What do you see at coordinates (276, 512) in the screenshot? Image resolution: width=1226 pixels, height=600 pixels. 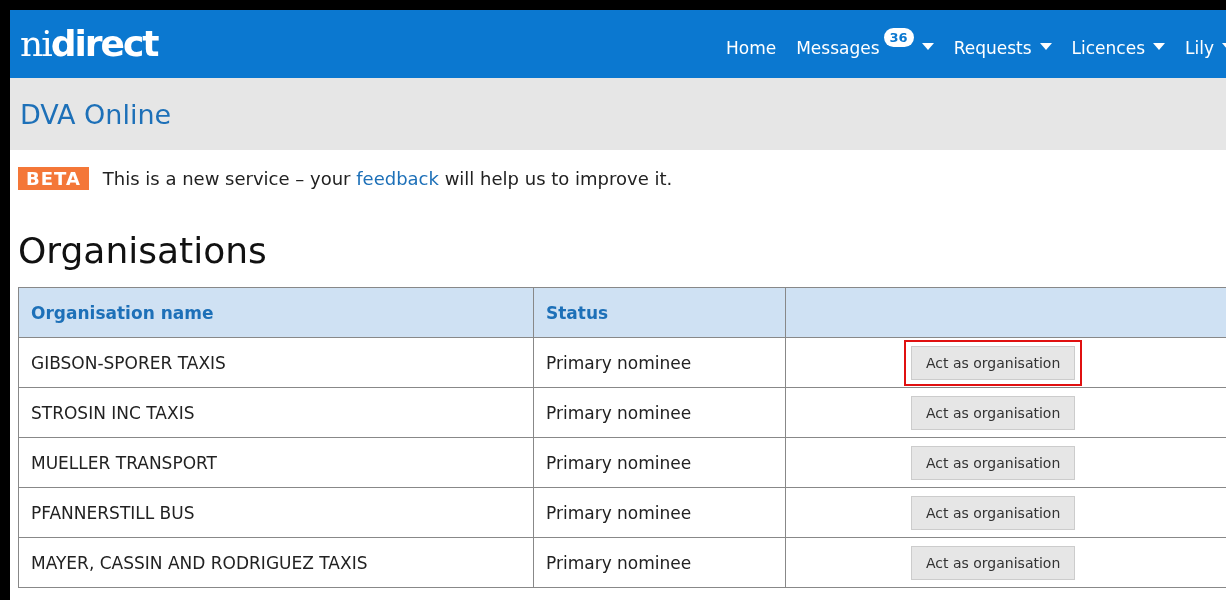 I see `table-cell: PFANNERSTILL BUS` at bounding box center [276, 512].